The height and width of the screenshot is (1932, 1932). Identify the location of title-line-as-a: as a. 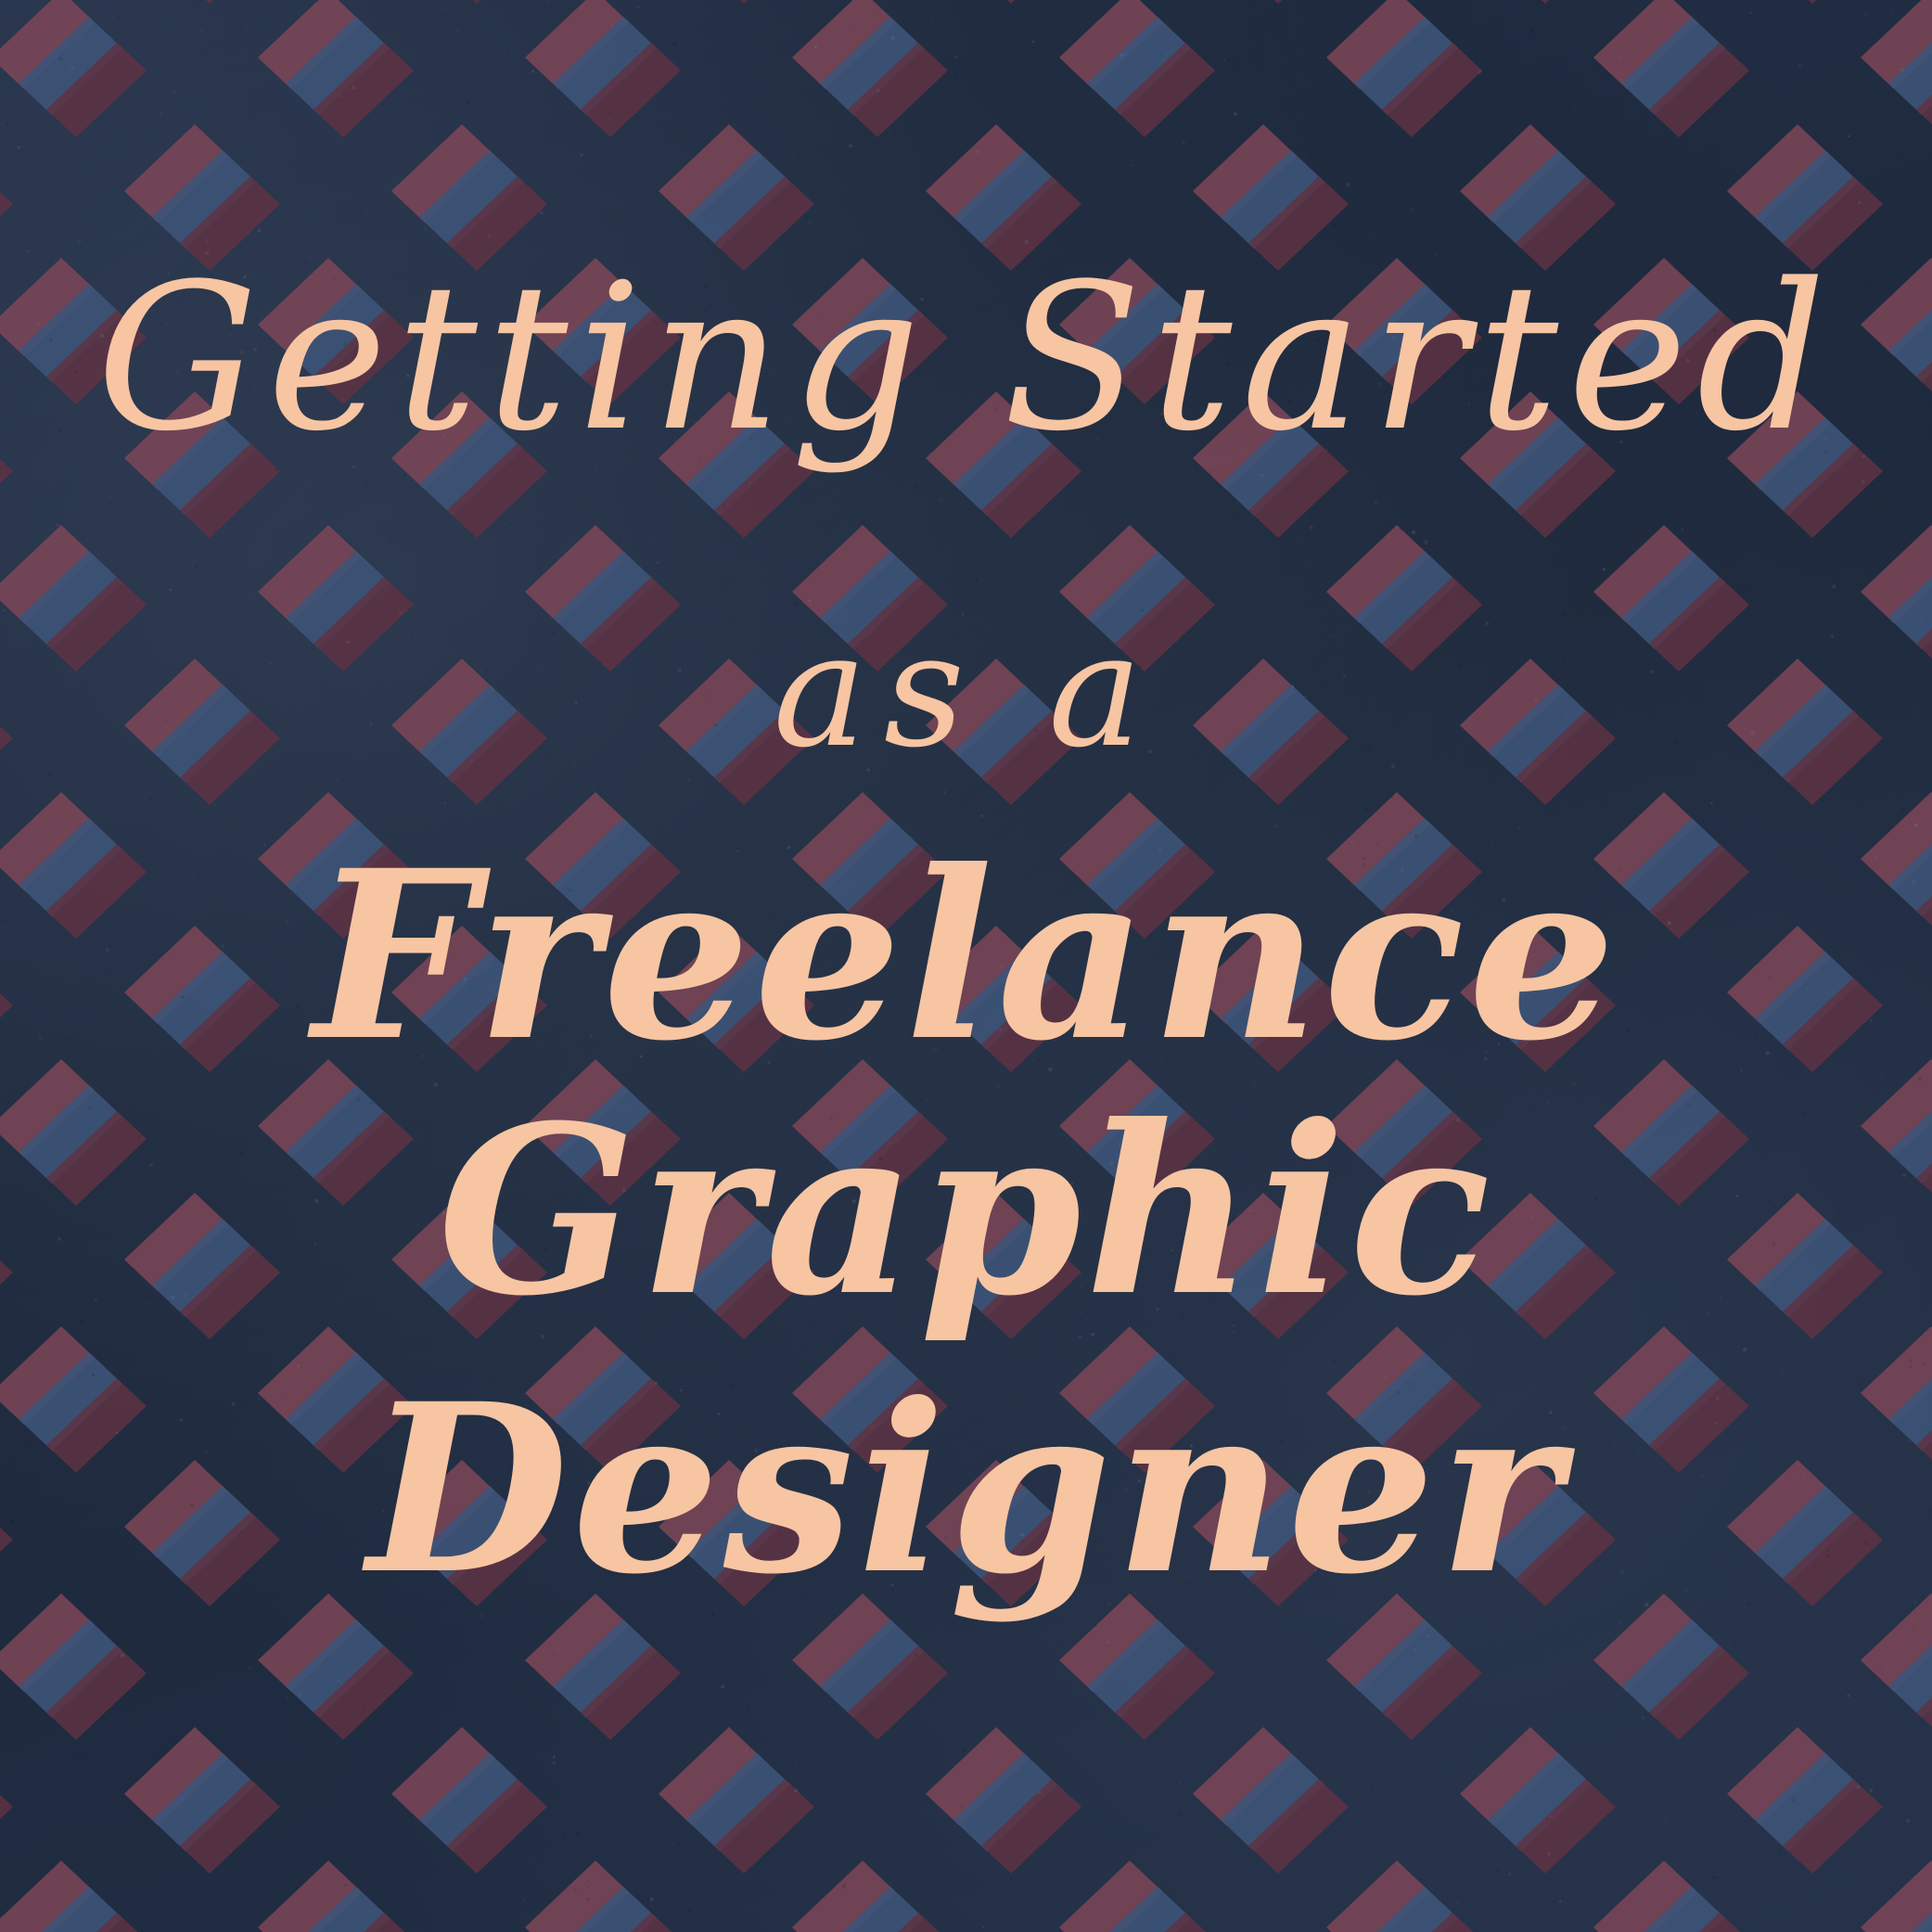
(966, 691).